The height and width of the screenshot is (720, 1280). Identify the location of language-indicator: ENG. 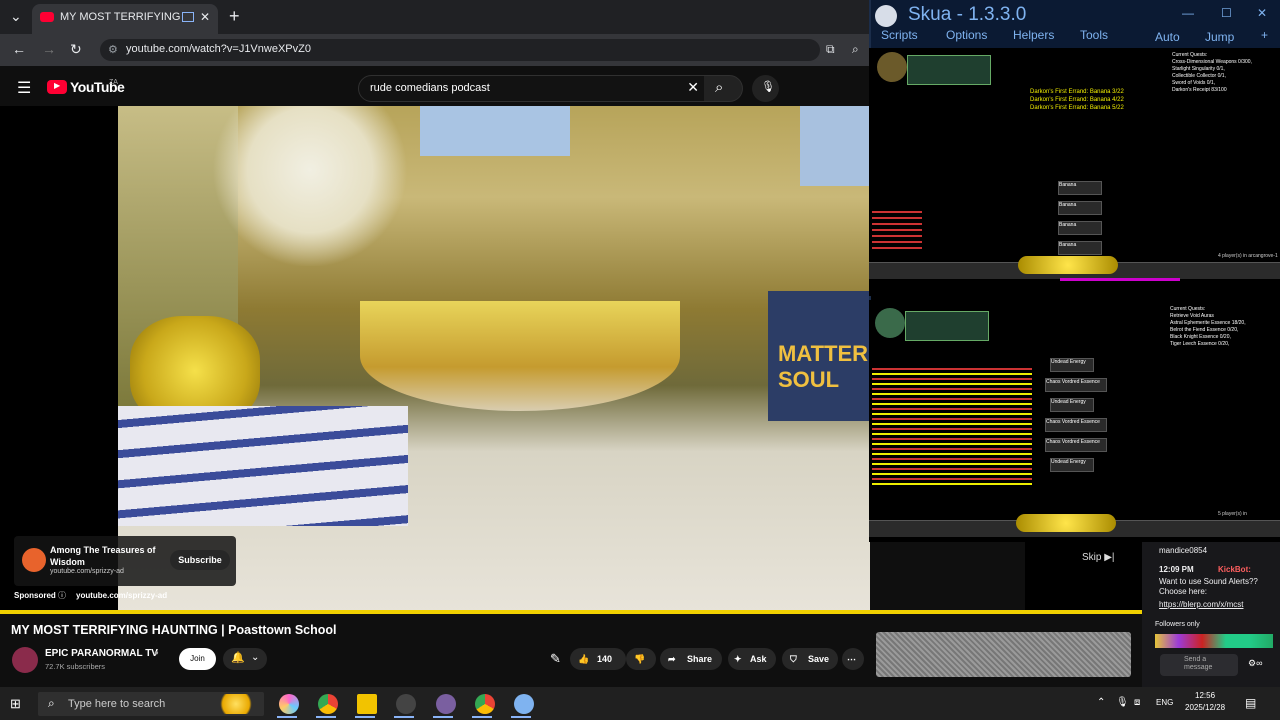
(1164, 702).